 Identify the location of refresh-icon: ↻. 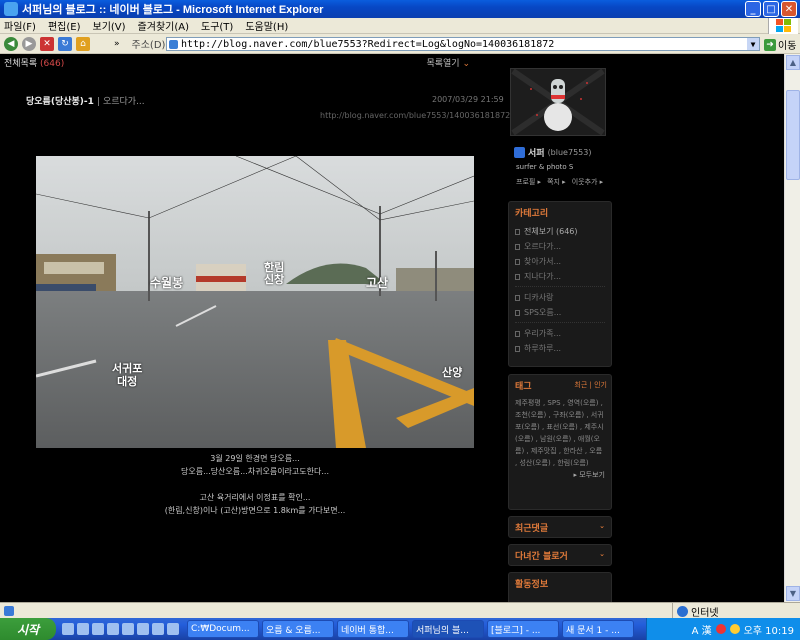
(65, 43).